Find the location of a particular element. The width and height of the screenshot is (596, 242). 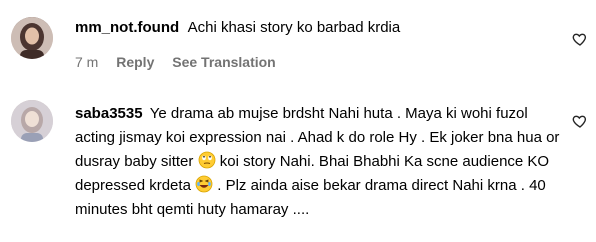

see-translation-button: See Translation is located at coordinates (223, 62).